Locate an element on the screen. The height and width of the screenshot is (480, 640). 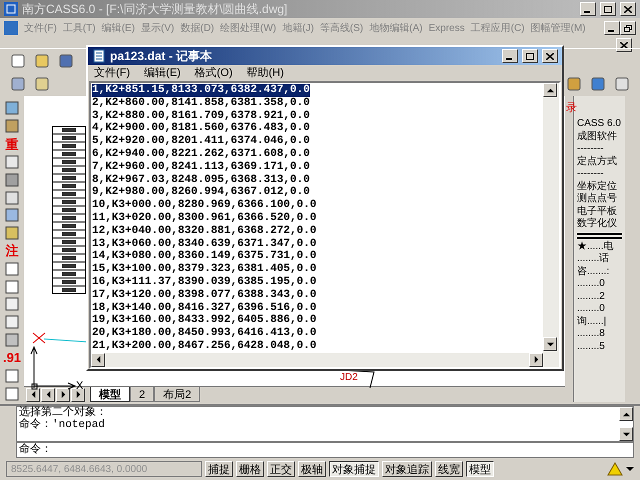
last-tab-button is located at coordinates (78, 395).